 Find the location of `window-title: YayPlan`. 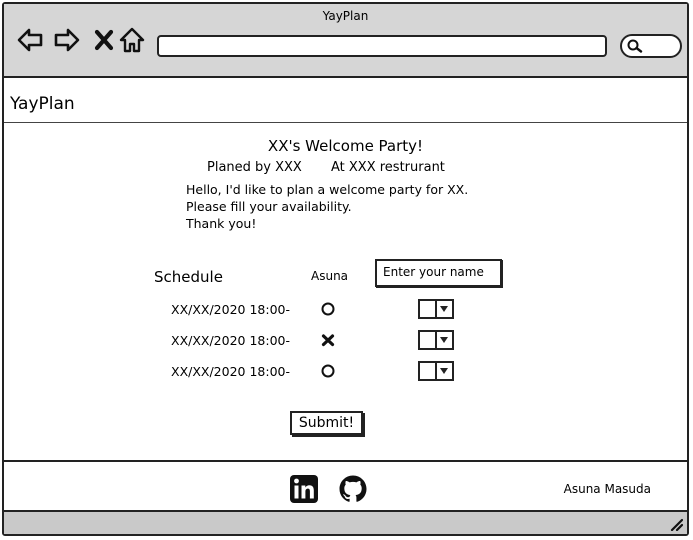

window-title: YayPlan is located at coordinates (345, 16).